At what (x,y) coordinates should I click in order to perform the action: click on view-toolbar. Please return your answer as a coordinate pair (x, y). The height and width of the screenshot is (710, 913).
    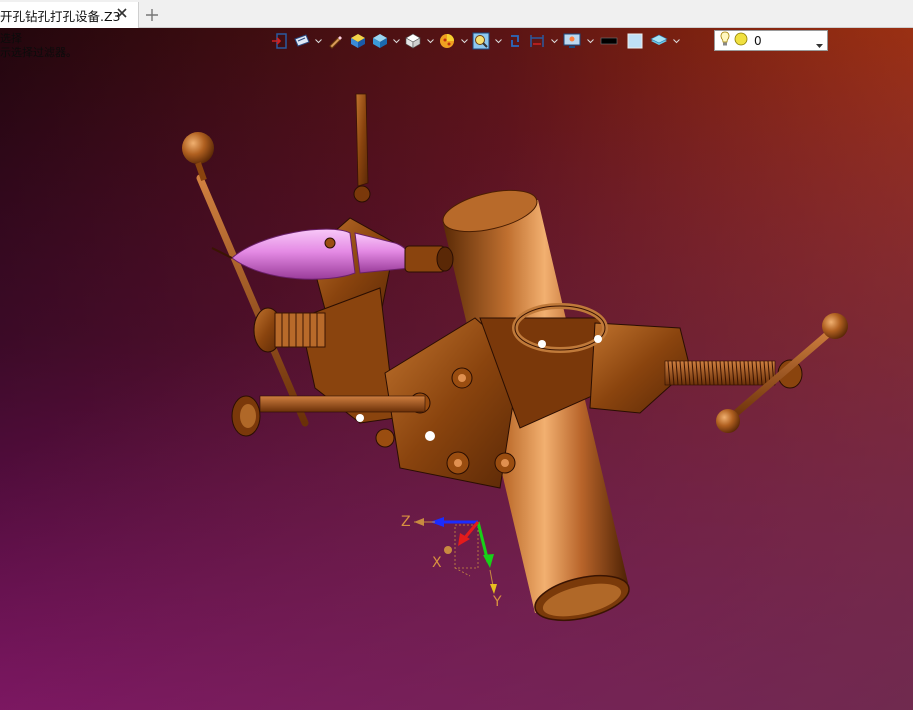
    Looking at the image, I should click on (475, 41).